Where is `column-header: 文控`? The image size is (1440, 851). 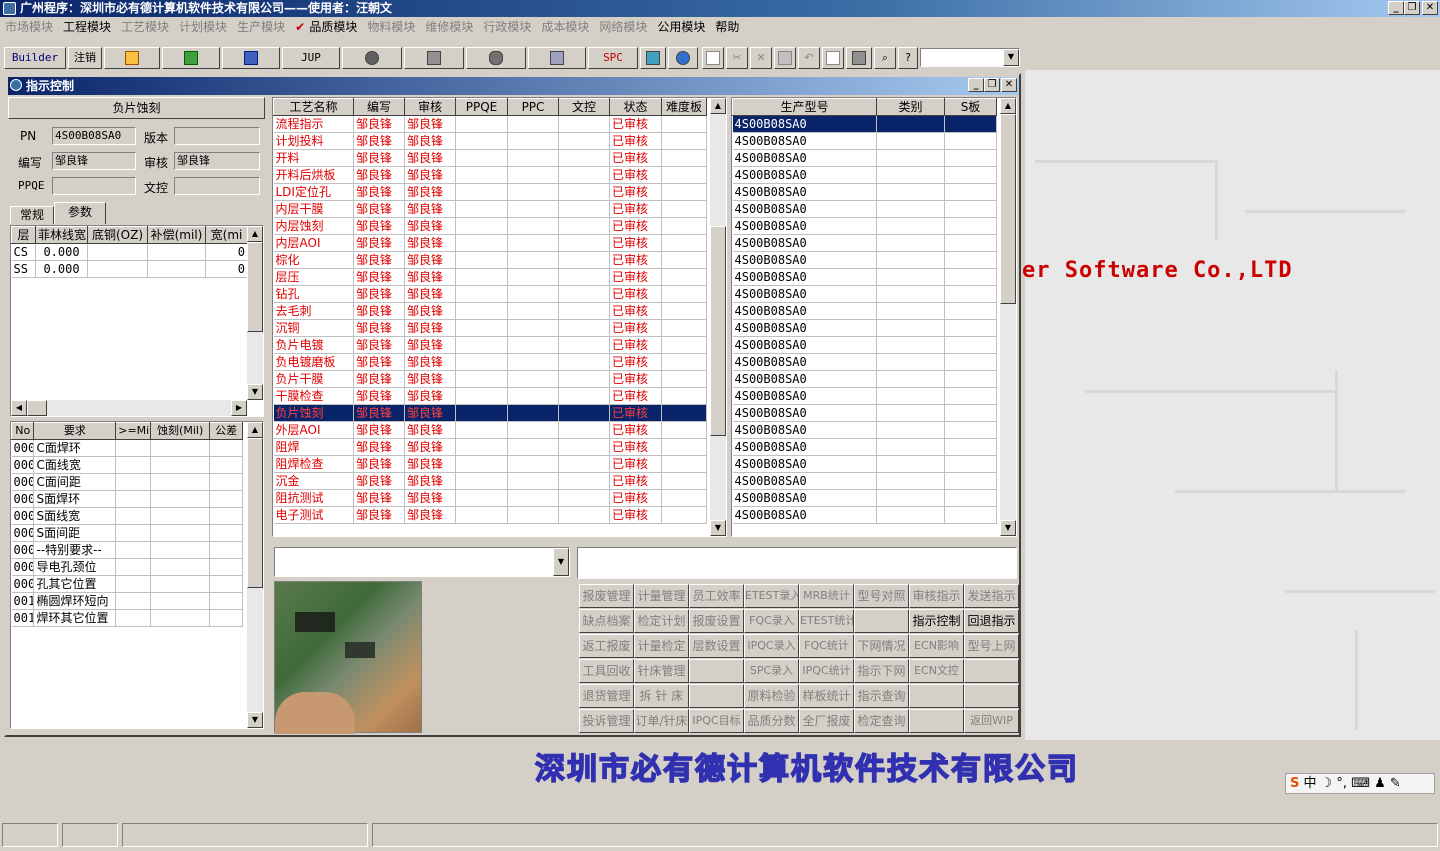 column-header: 文控 is located at coordinates (584, 107).